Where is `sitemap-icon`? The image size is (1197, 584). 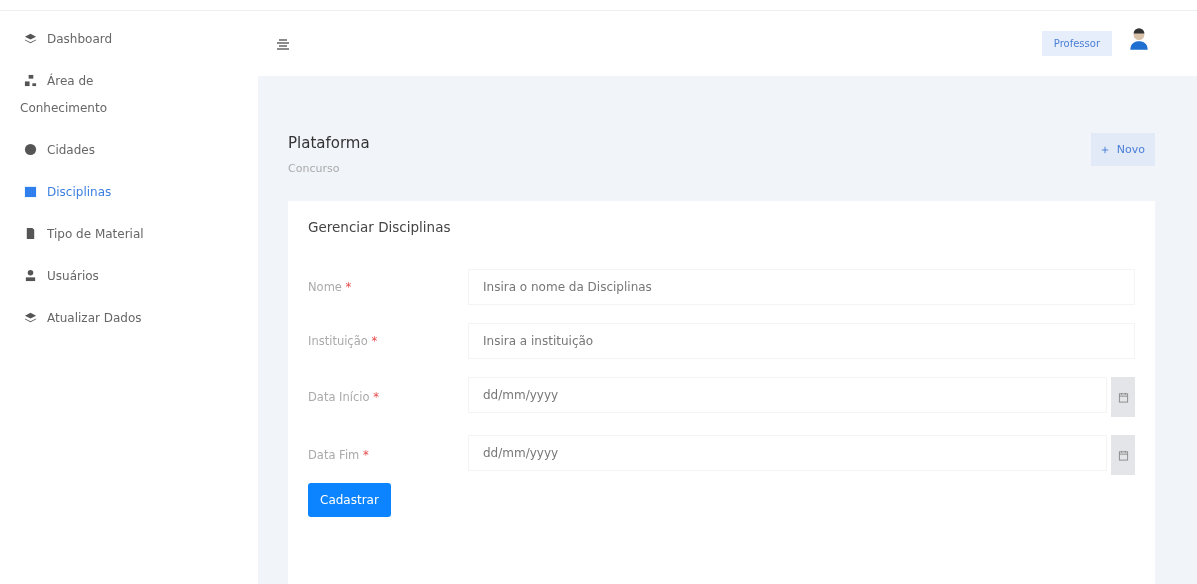
sitemap-icon is located at coordinates (30, 80).